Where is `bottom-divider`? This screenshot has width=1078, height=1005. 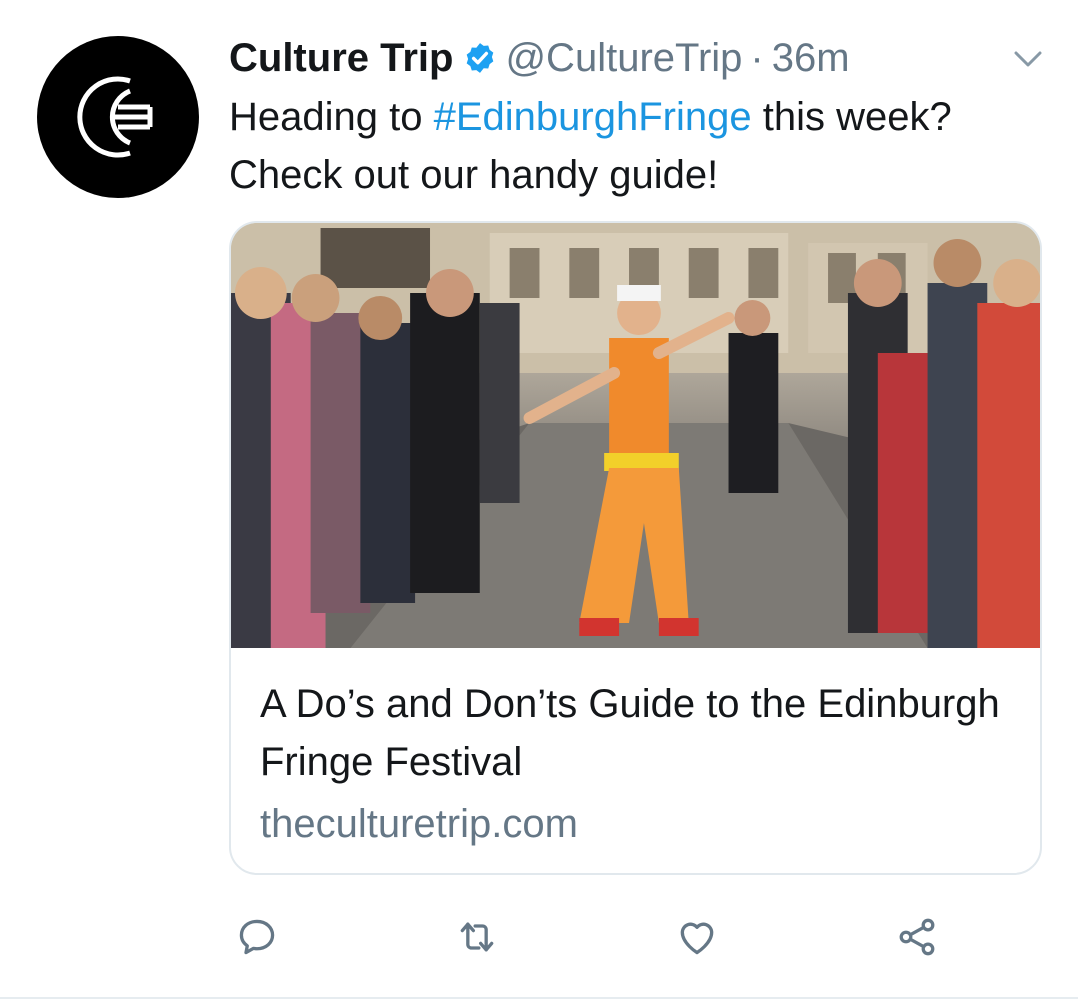
bottom-divider is located at coordinates (539, 998).